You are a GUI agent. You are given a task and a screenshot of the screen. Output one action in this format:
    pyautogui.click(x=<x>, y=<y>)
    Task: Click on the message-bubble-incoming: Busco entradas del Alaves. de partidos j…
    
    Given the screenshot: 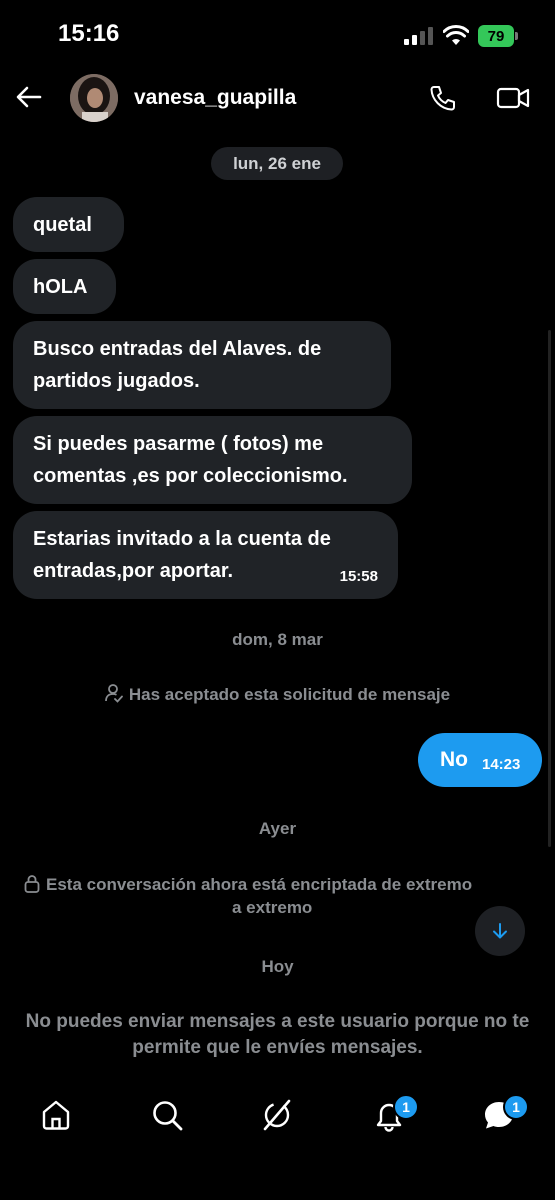 What is the action you would take?
    pyautogui.click(x=202, y=365)
    